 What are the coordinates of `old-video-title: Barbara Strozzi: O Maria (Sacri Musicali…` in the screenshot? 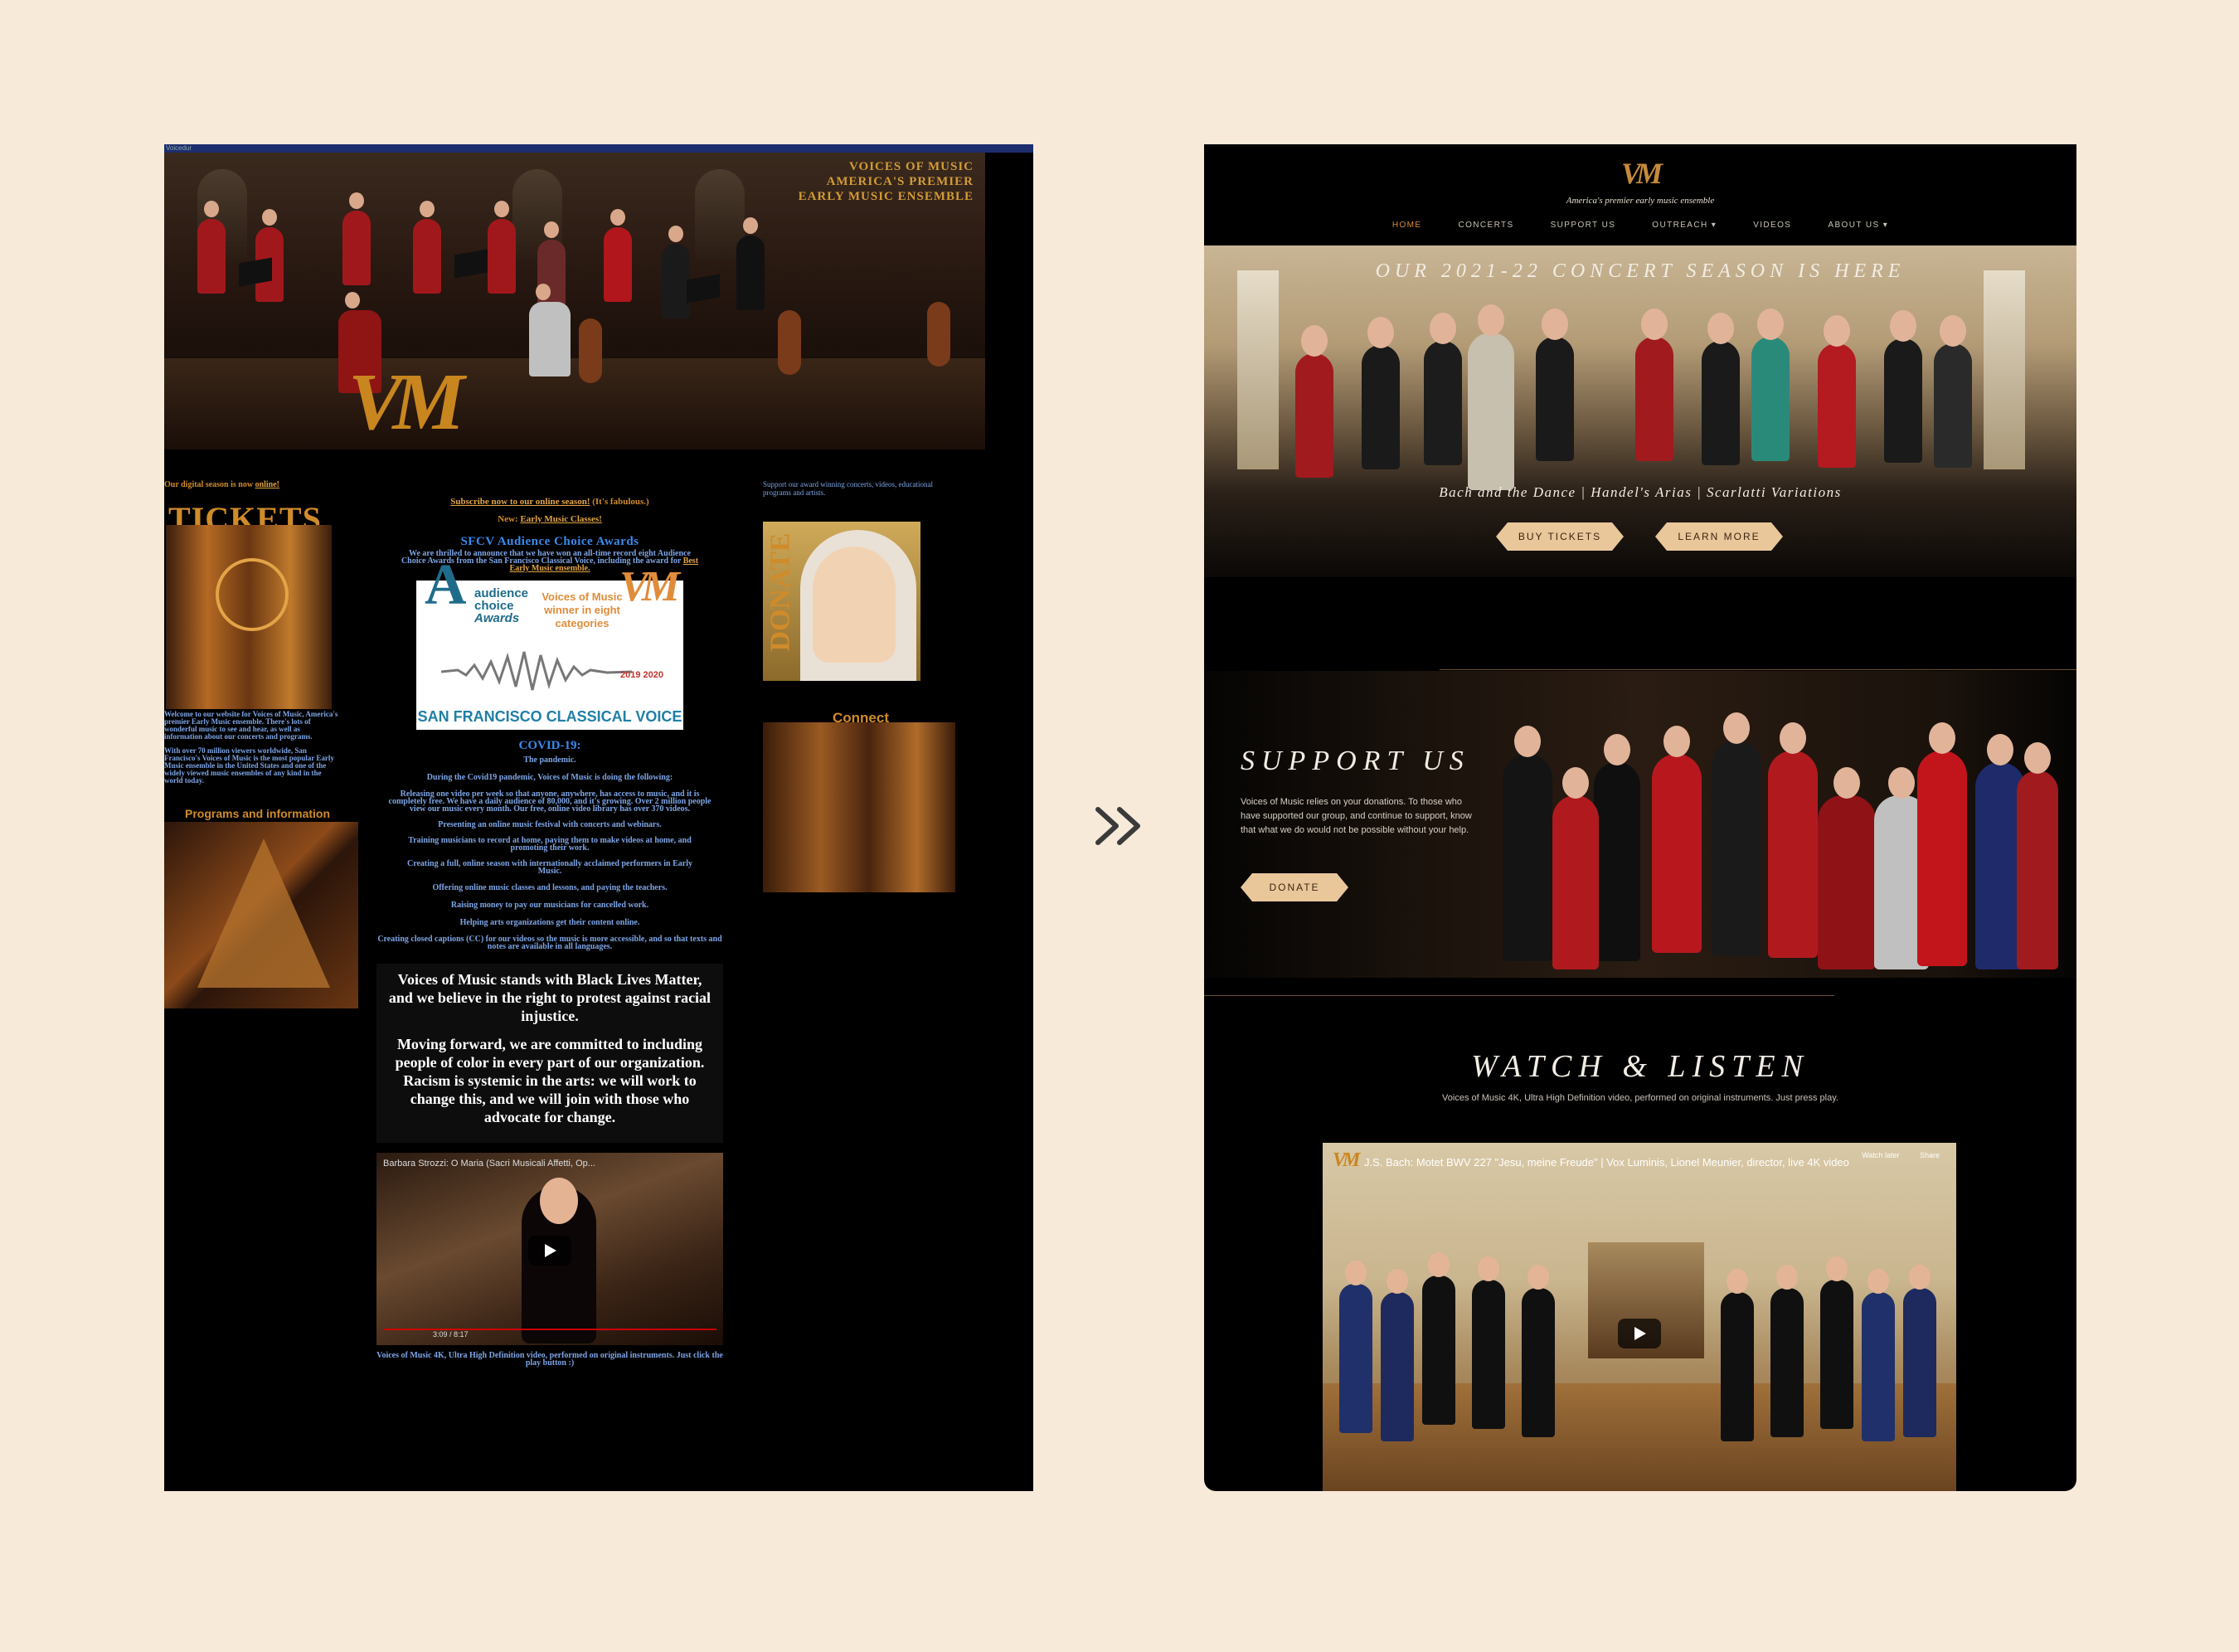 It's located at (489, 1164).